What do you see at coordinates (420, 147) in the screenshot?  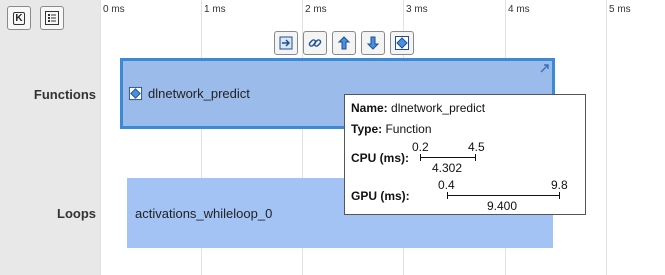 I see `cpu-start-value: 0.2` at bounding box center [420, 147].